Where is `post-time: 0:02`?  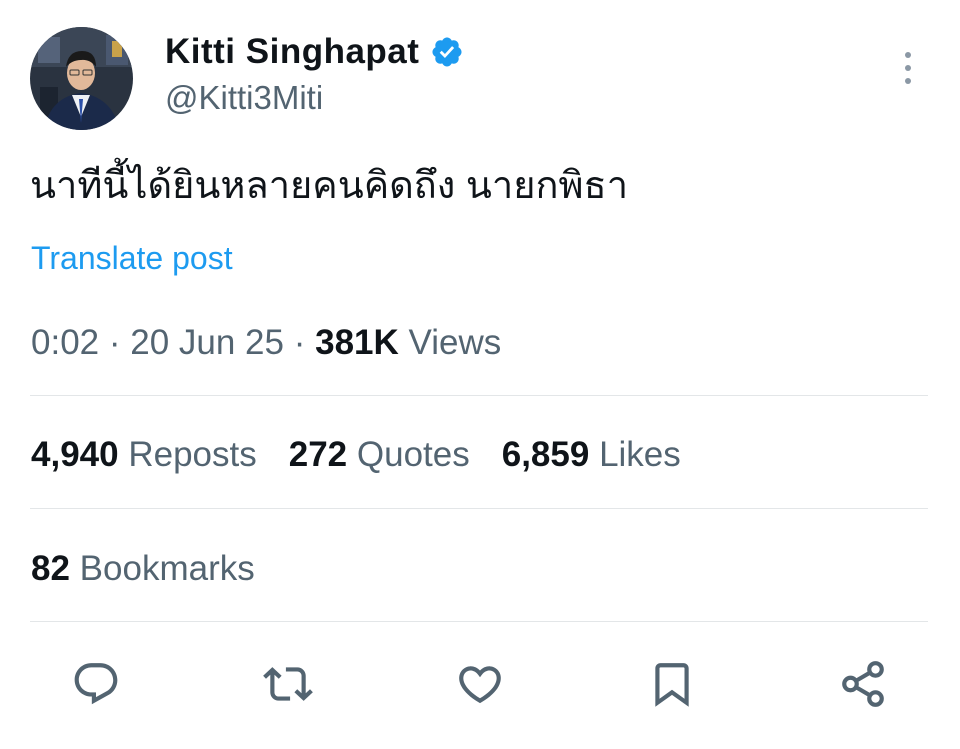 post-time: 0:02 is located at coordinates (65, 342).